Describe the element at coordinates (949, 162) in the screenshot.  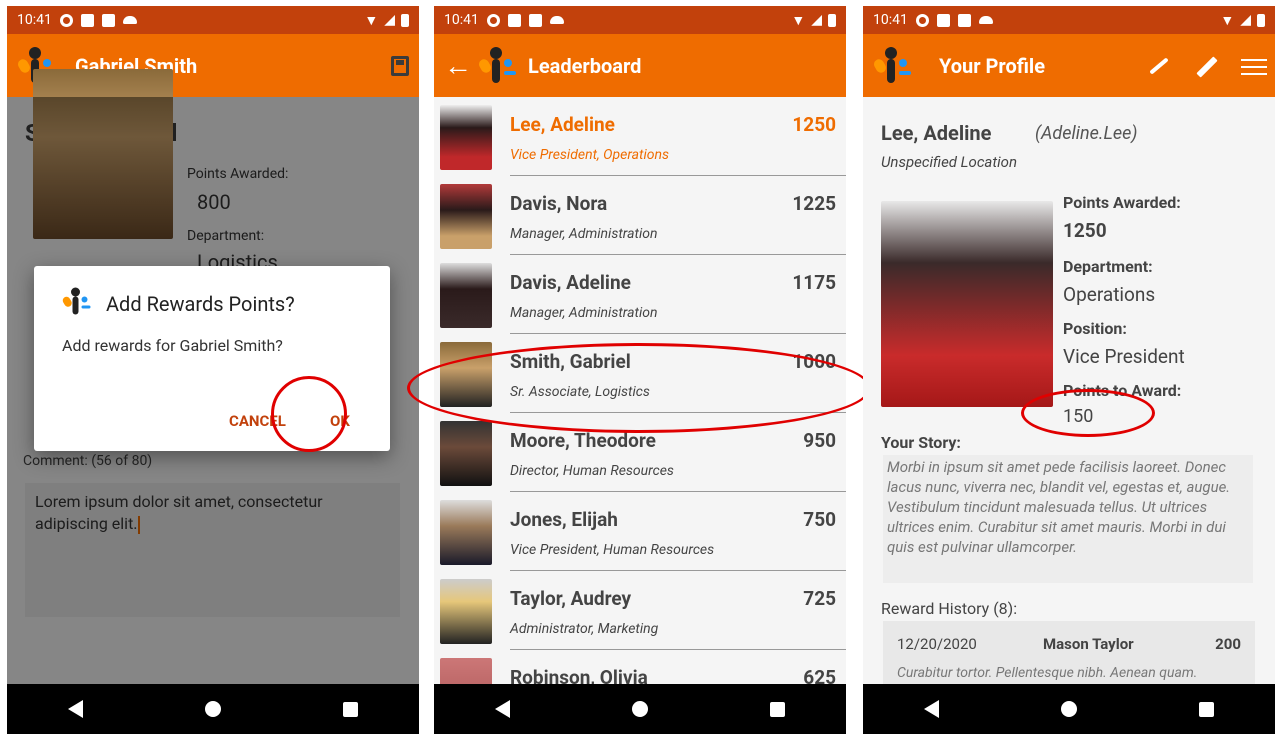
I see `profile-location: Unspecified Location` at that location.